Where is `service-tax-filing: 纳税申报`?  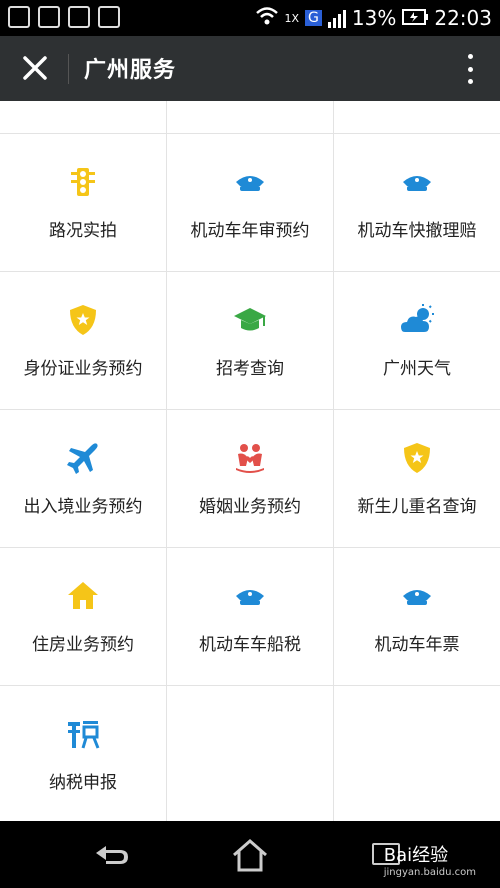 service-tax-filing: 纳税申报 is located at coordinates (83, 753).